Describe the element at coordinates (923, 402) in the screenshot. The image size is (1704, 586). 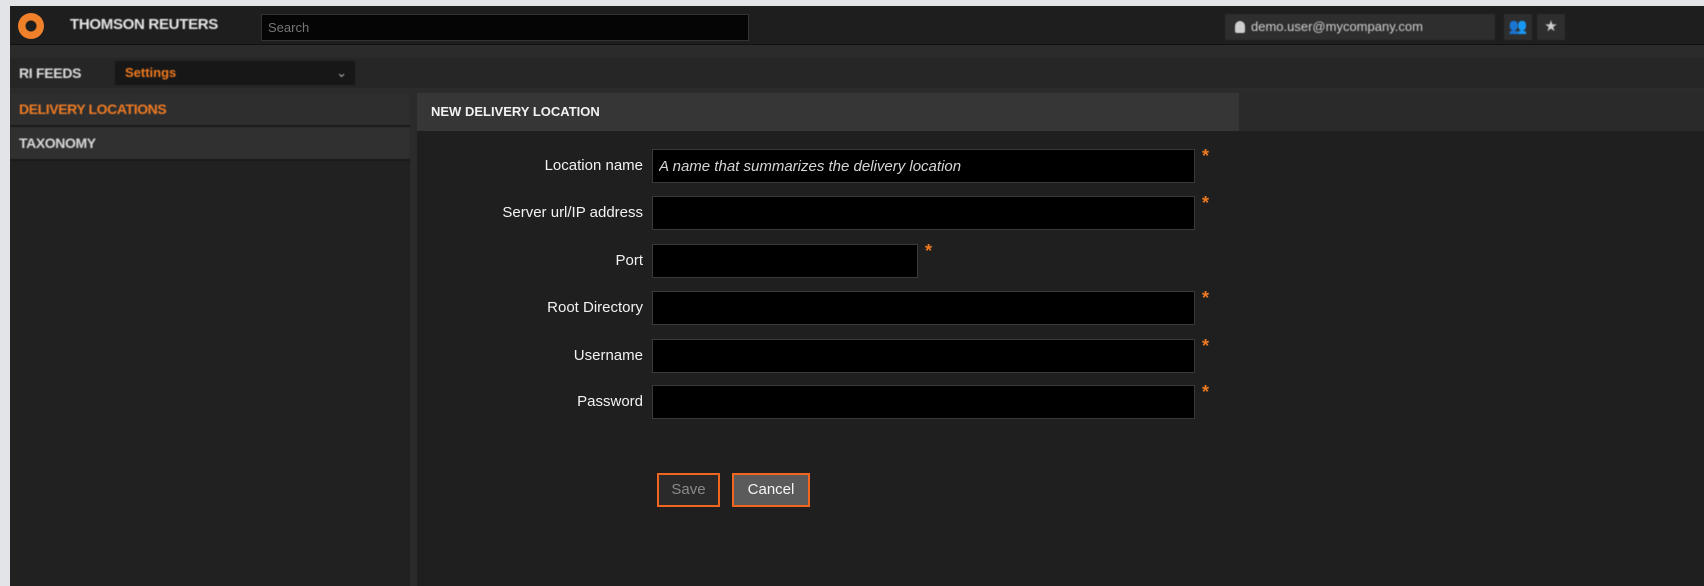
I see `password-input` at that location.